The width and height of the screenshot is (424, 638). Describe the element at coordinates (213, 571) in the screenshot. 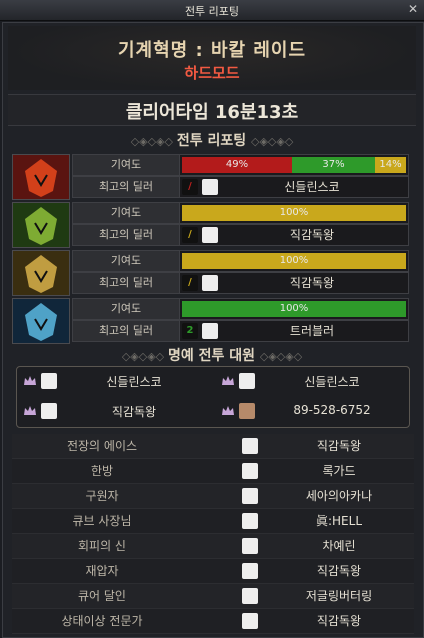

I see `award-row: 재압자 직감독왕` at that location.